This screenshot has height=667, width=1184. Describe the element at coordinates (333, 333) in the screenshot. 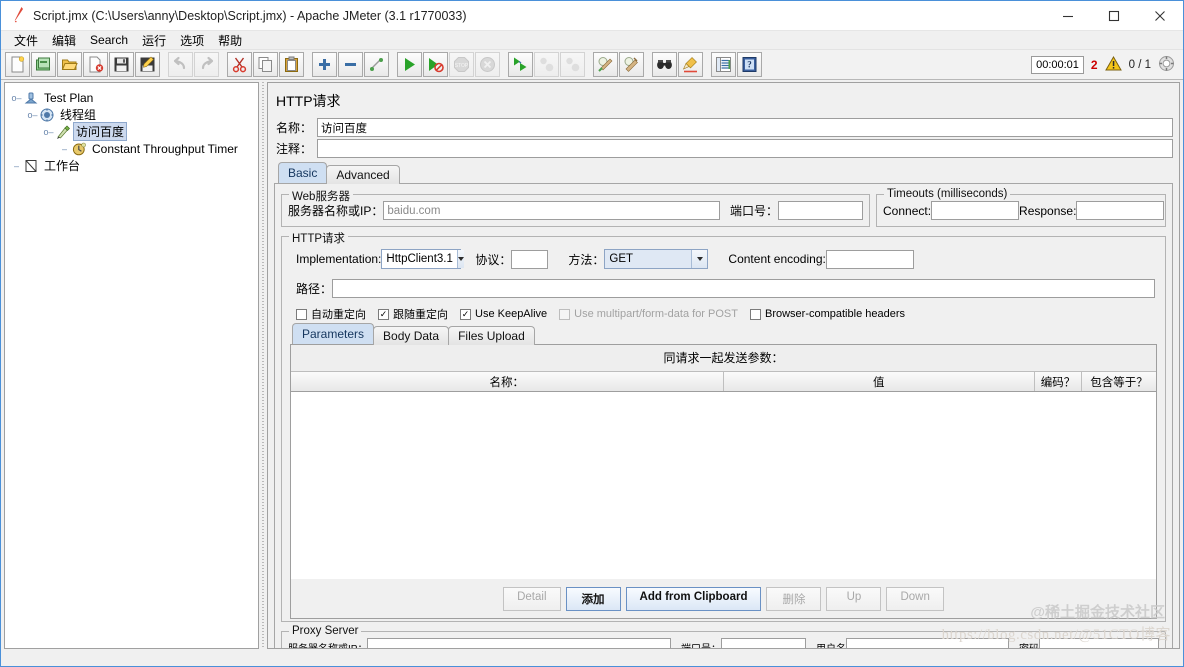

I see `tab-parameters: Parameters` at that location.